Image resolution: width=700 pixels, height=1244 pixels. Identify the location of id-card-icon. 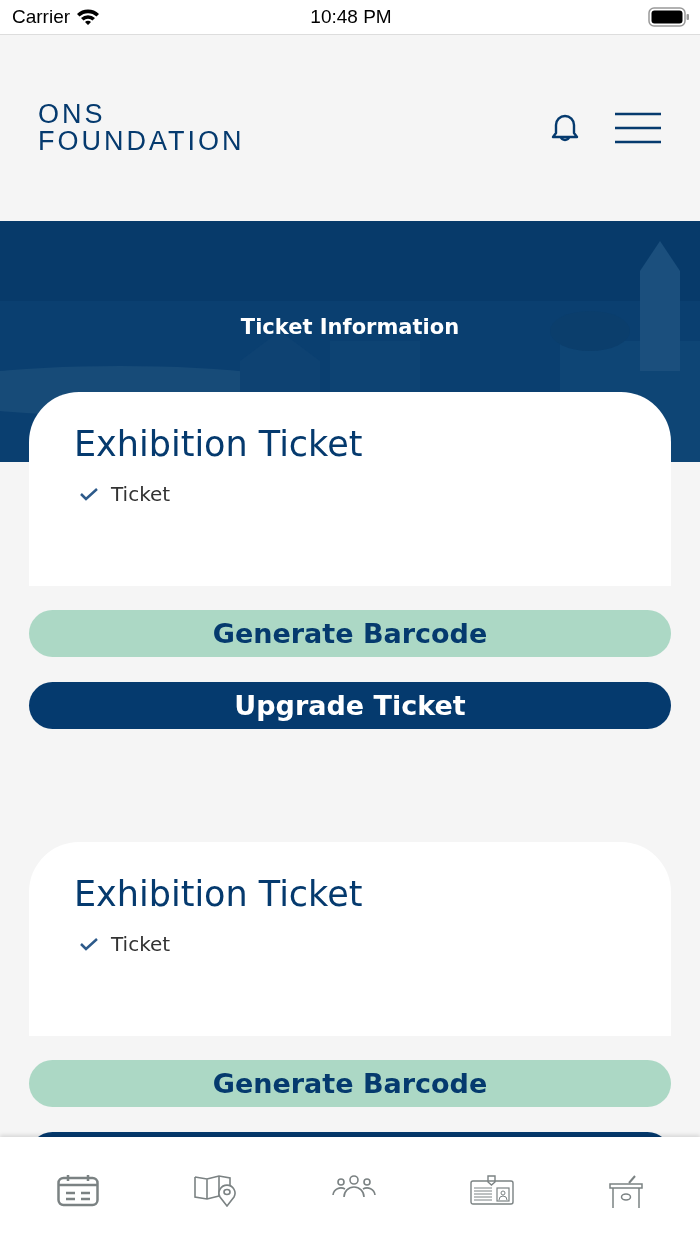
(492, 1190).